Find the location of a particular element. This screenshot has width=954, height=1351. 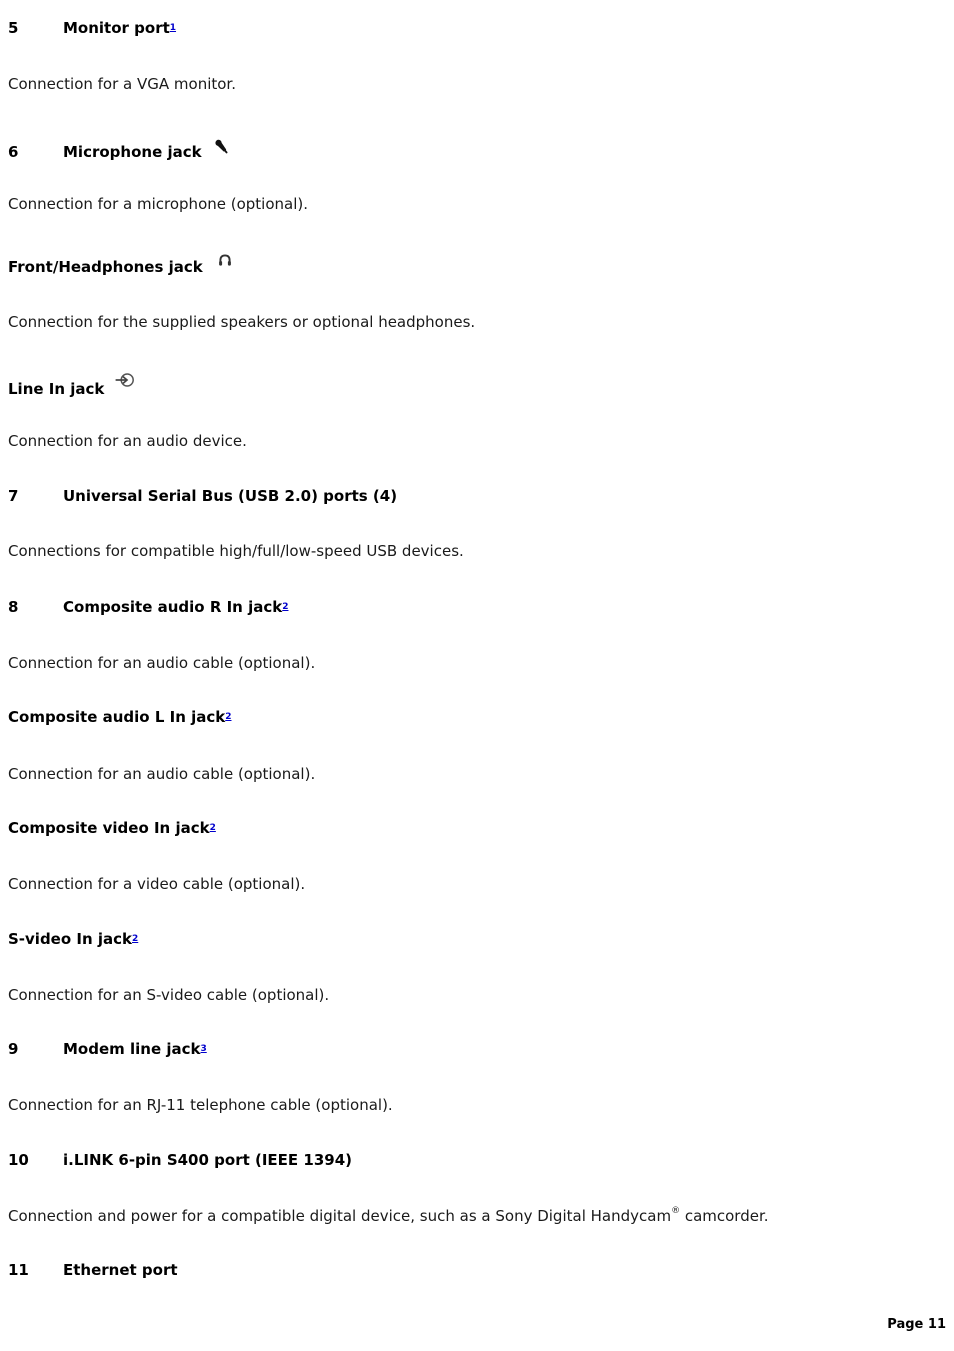

description-composite-video-in-jack: Connection for a video cable (optional). is located at coordinates (157, 884).